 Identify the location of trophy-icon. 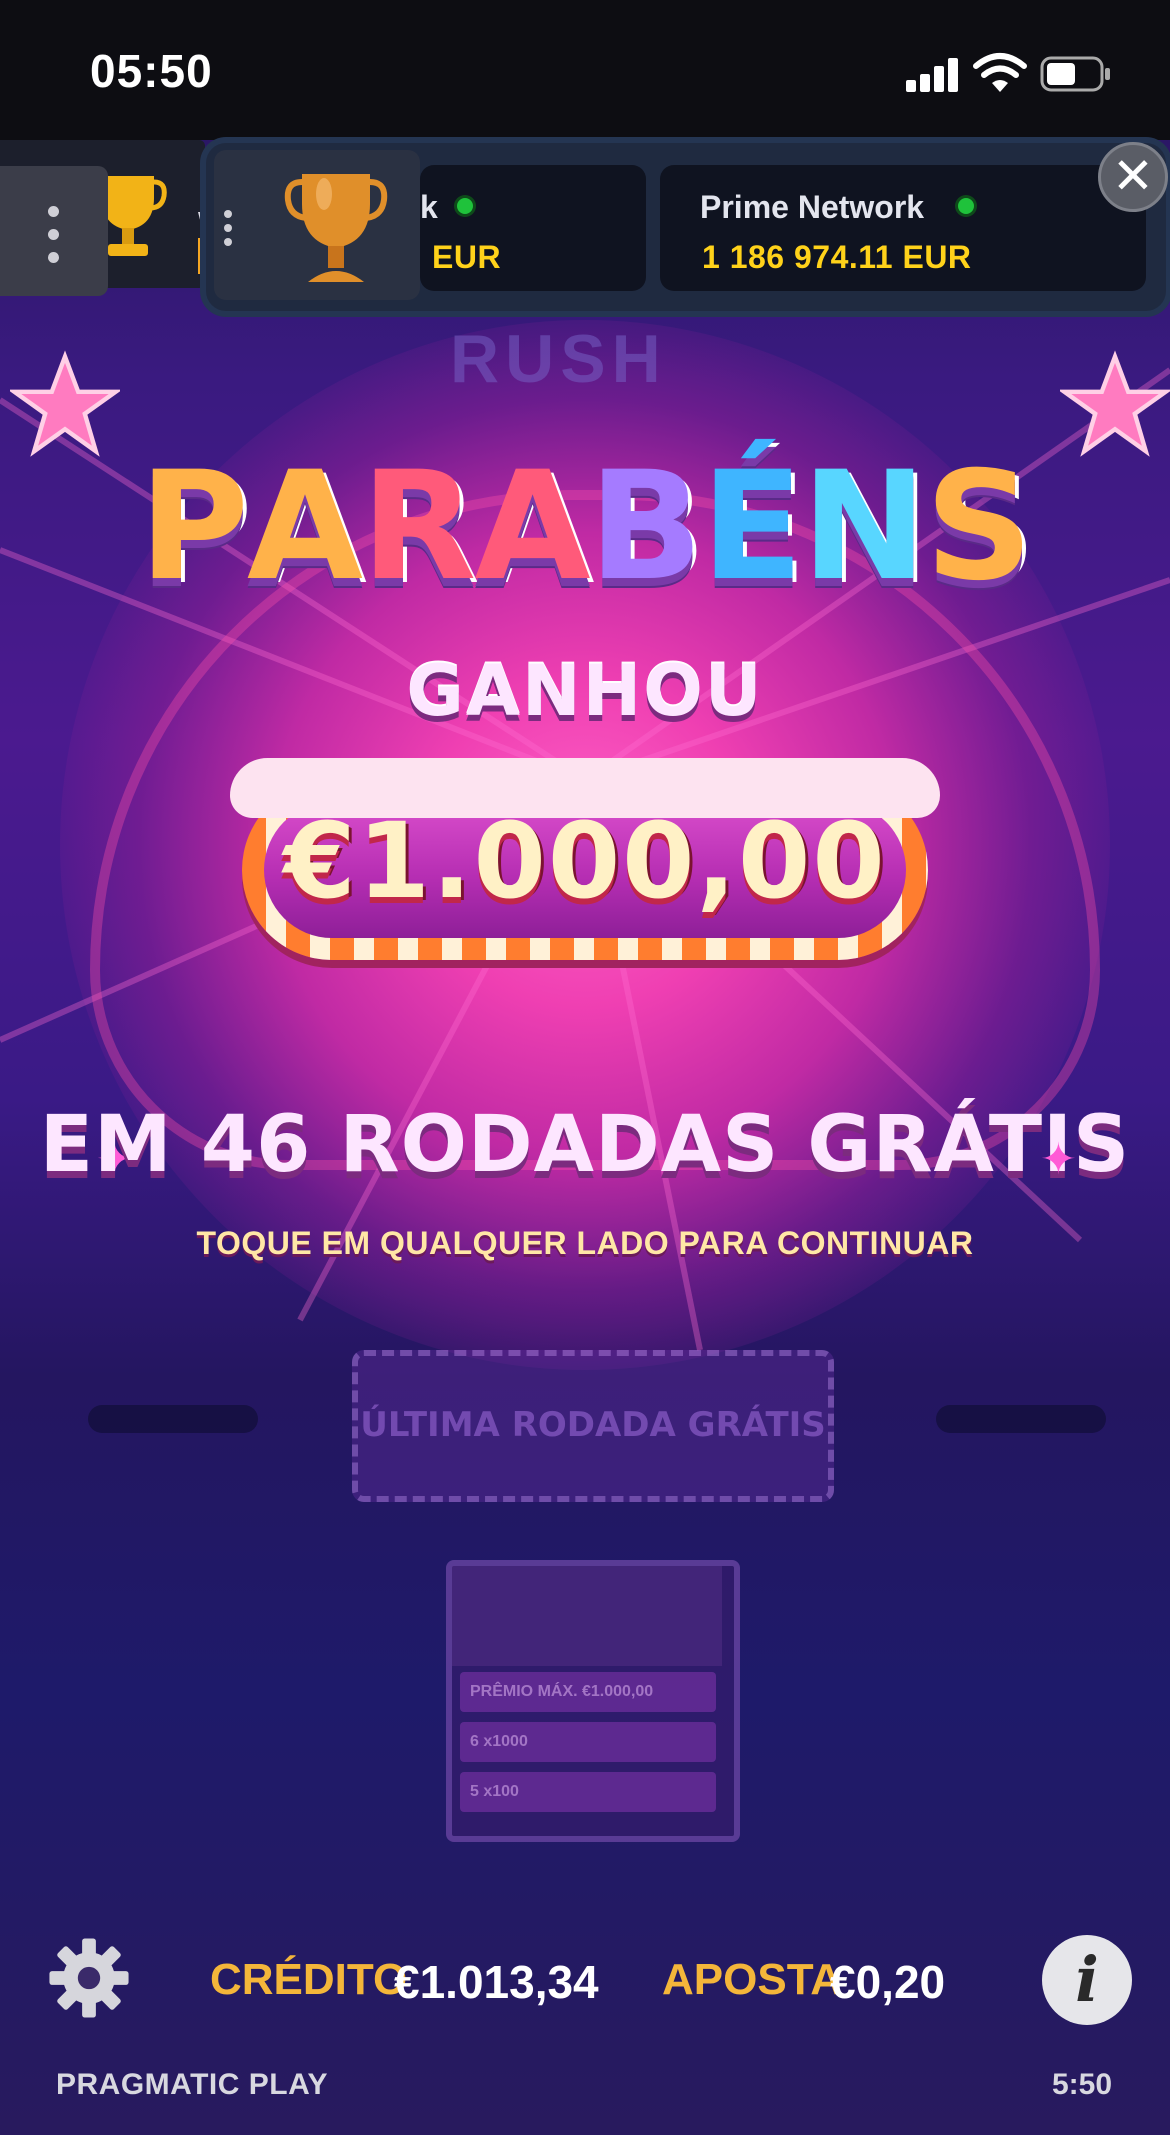
(336, 228).